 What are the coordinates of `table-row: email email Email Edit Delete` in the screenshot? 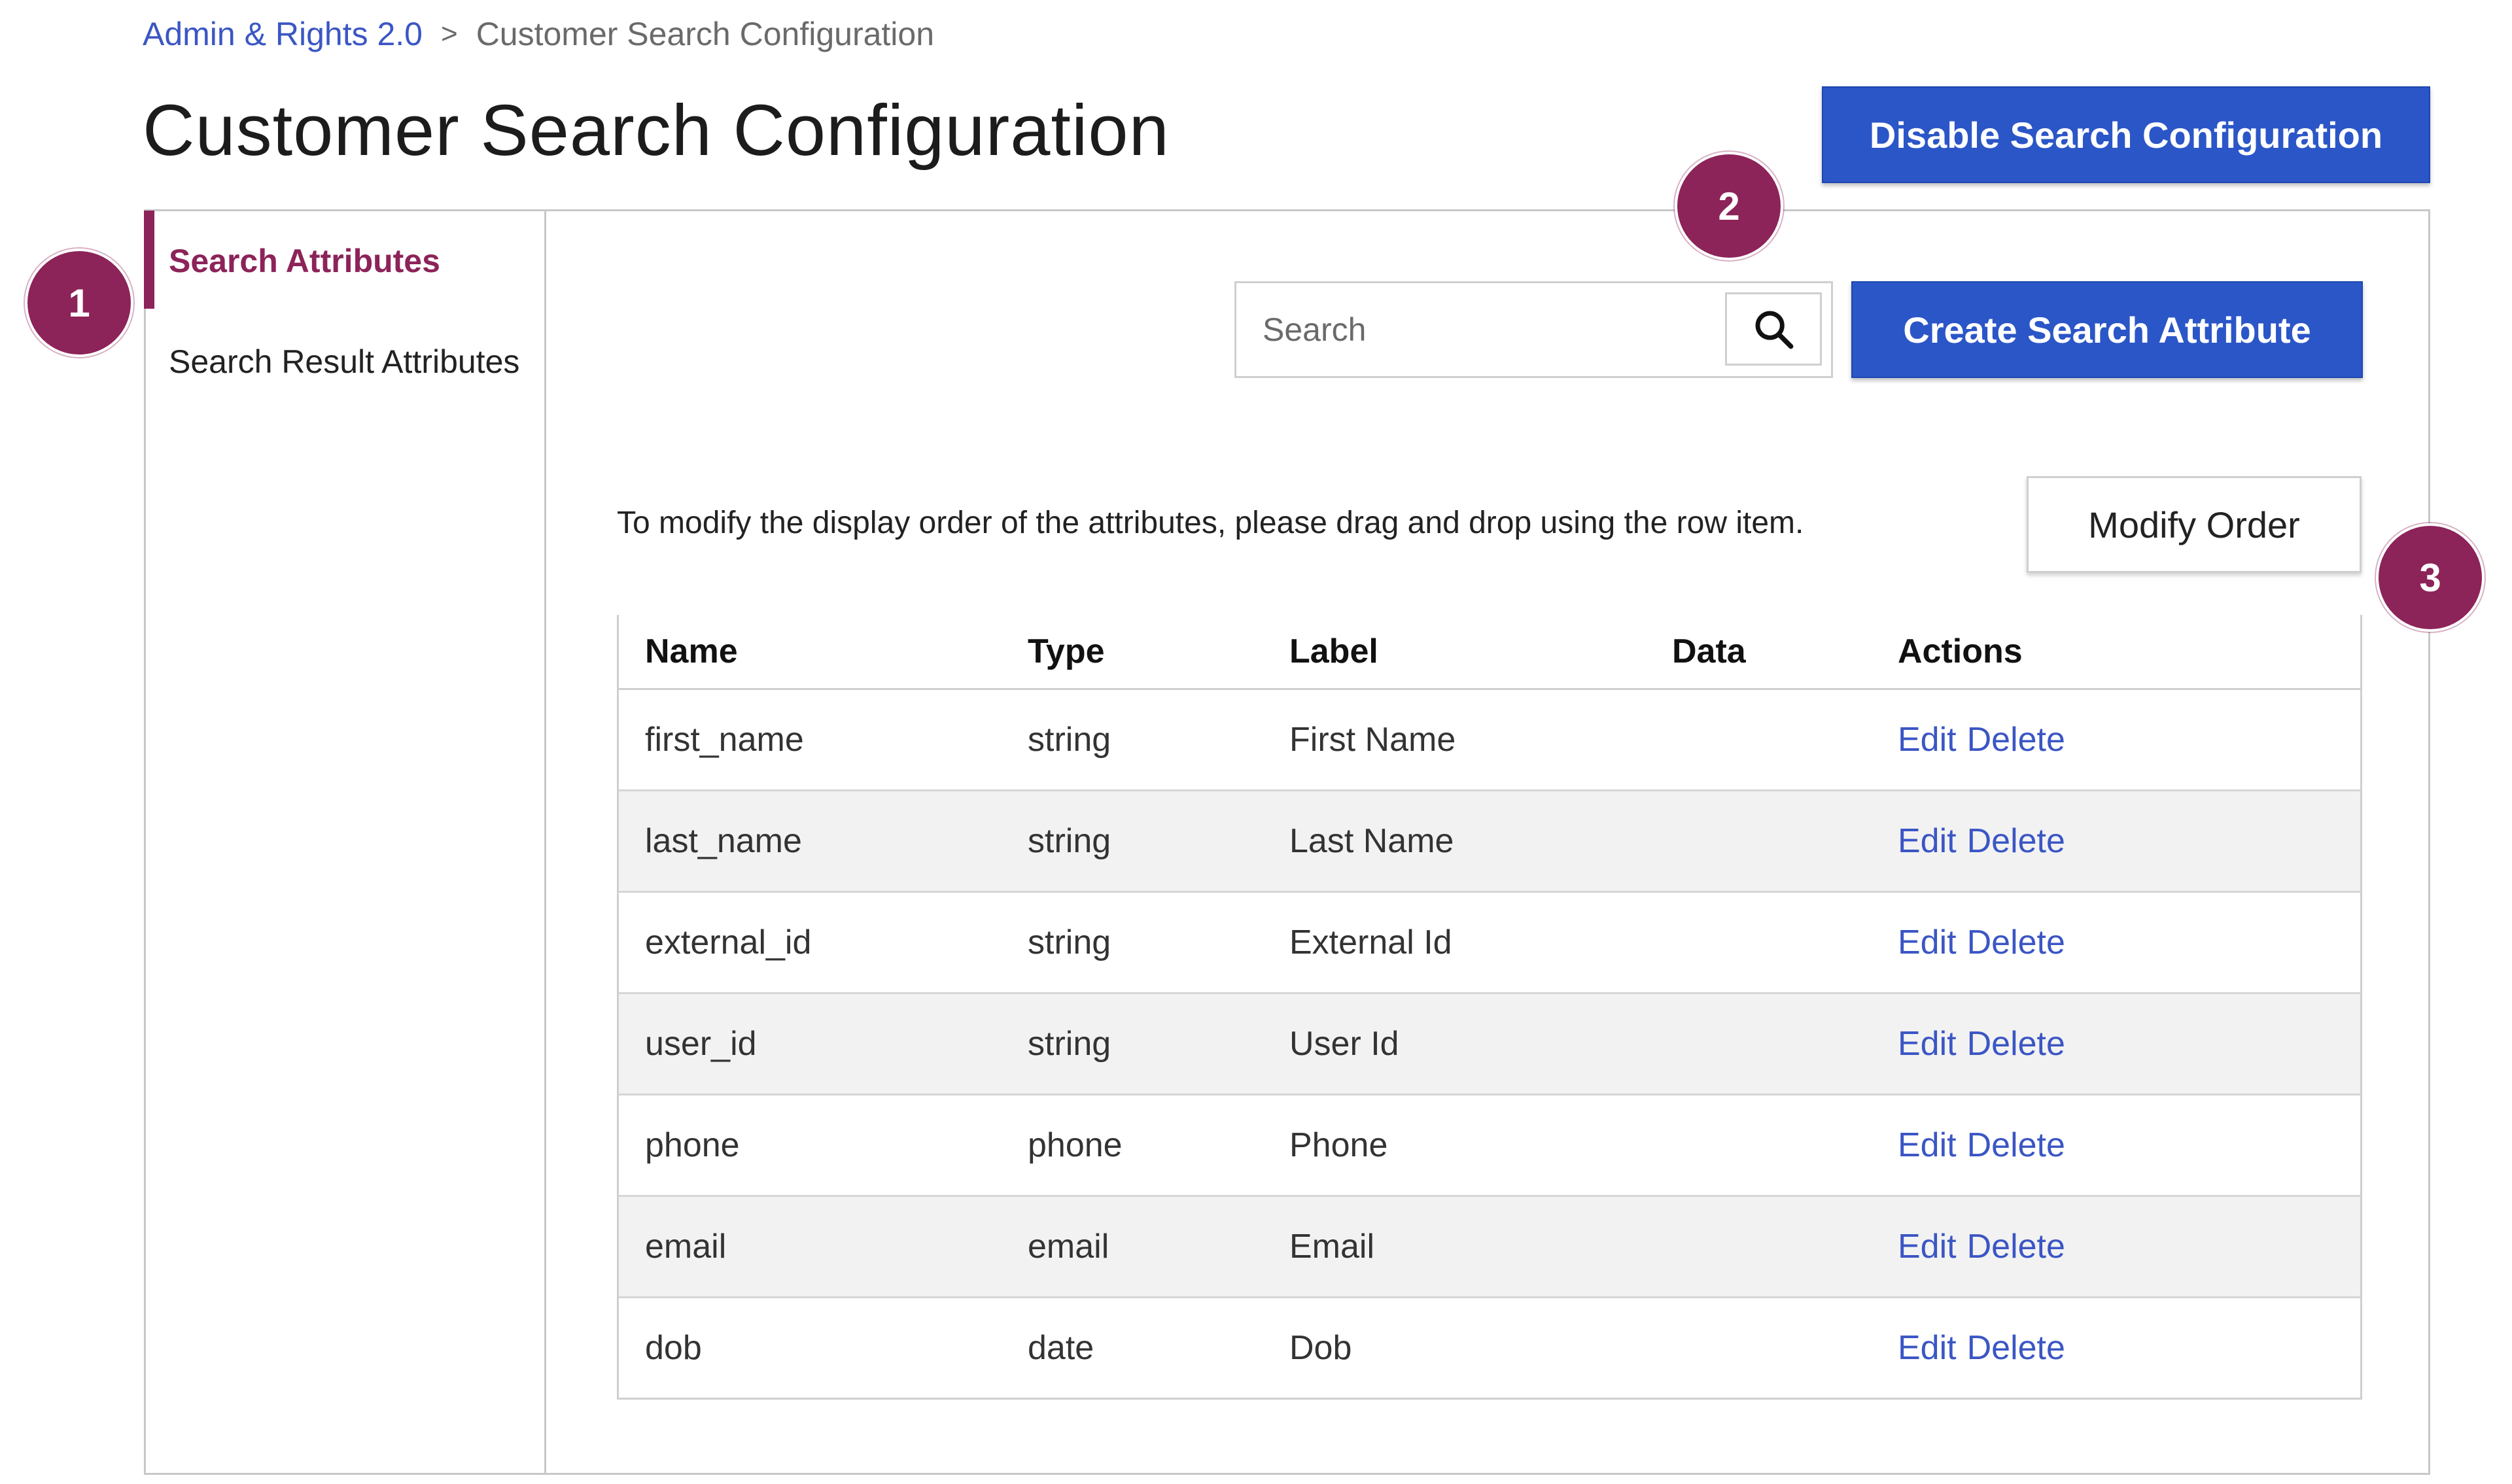 It's located at (1490, 1246).